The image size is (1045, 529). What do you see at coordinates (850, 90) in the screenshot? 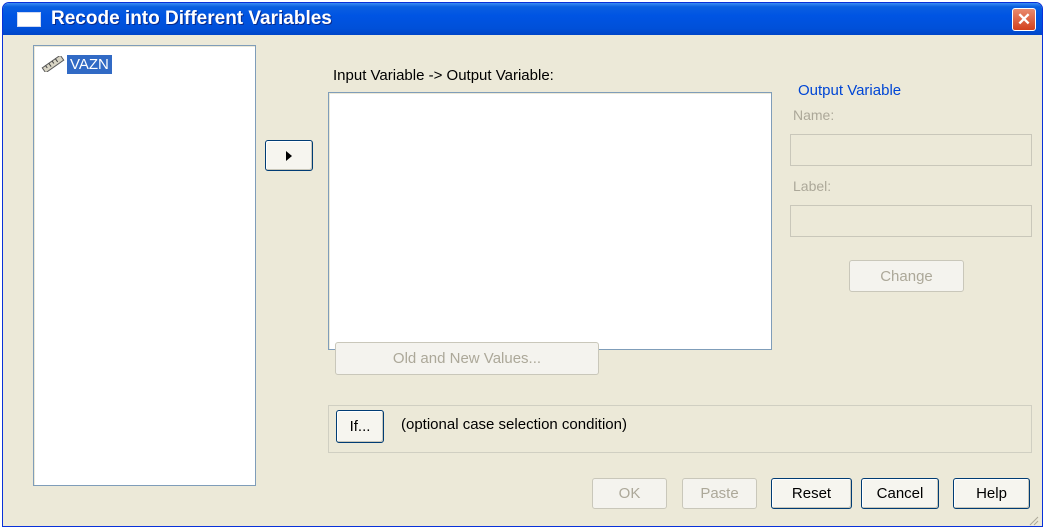
I see `output-variable-group-title: Output Variable` at bounding box center [850, 90].